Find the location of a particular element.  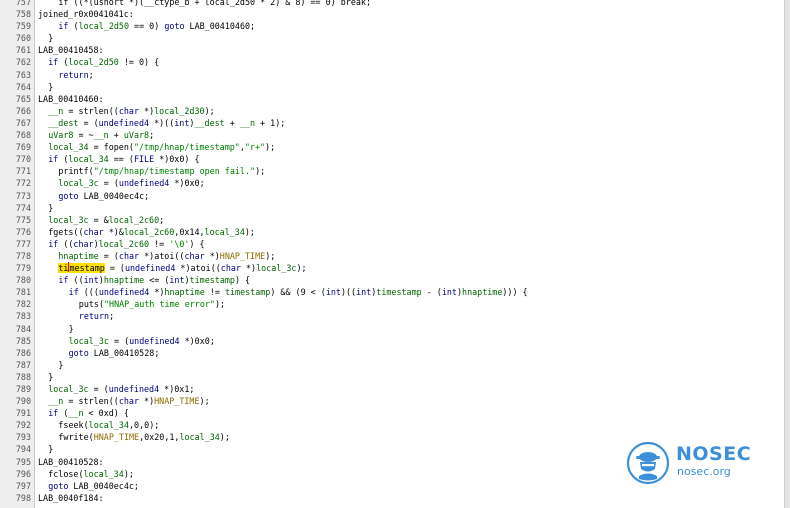

line-number: 764 is located at coordinates (23, 86).